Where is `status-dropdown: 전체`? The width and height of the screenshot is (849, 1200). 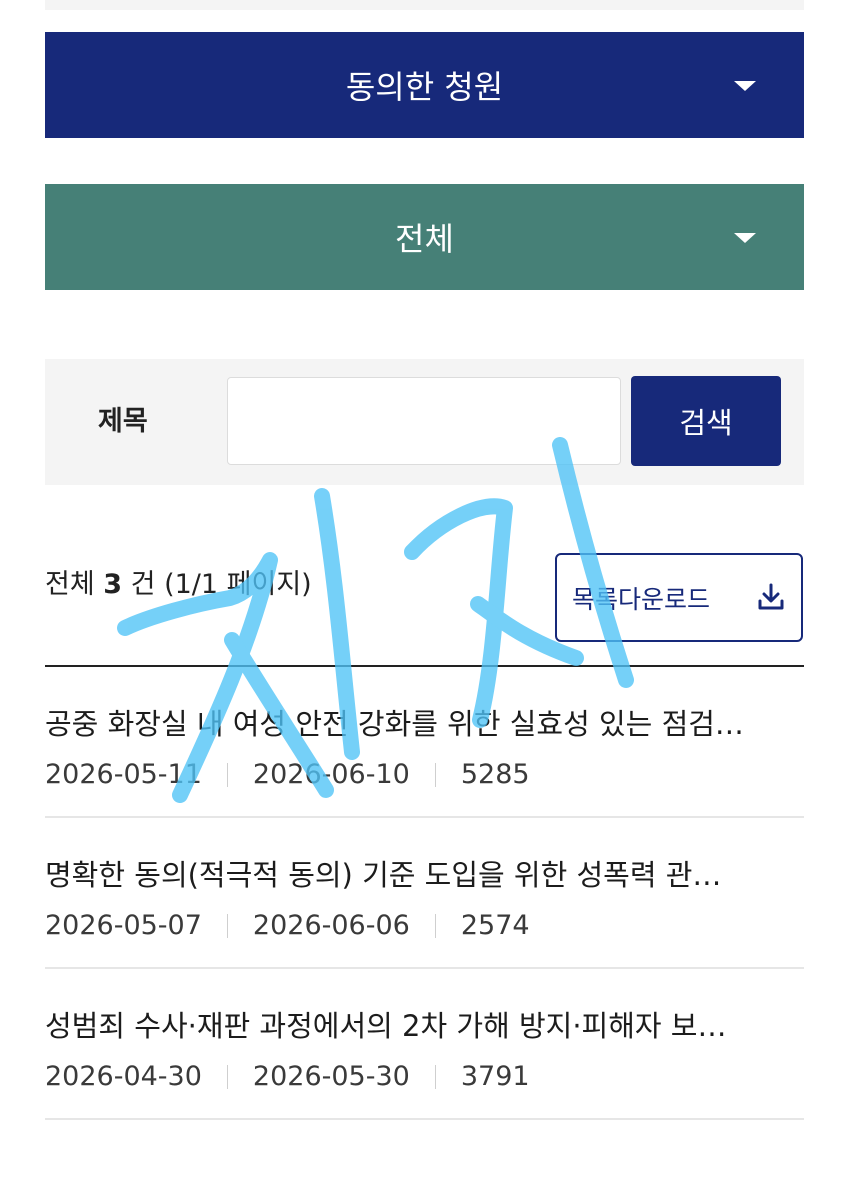 status-dropdown: 전체 is located at coordinates (424, 237).